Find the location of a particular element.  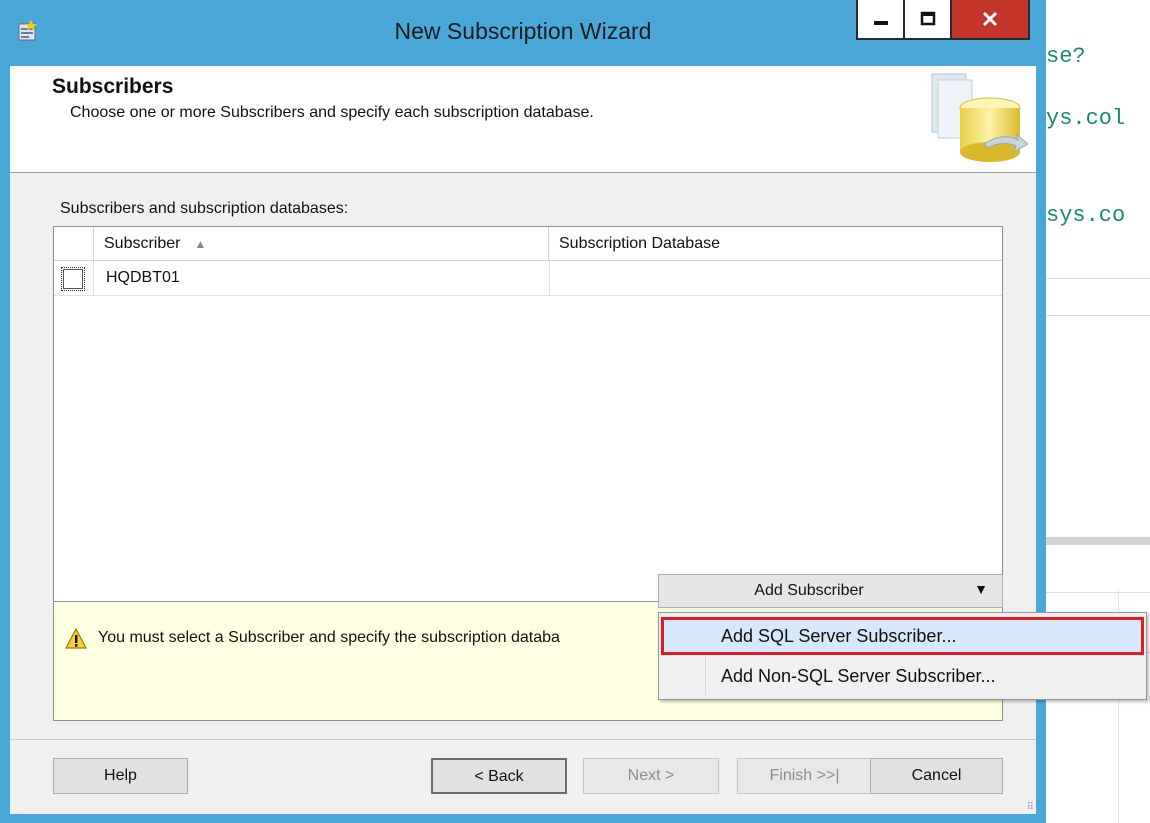

finish-button: Finish >>| is located at coordinates (804, 776).